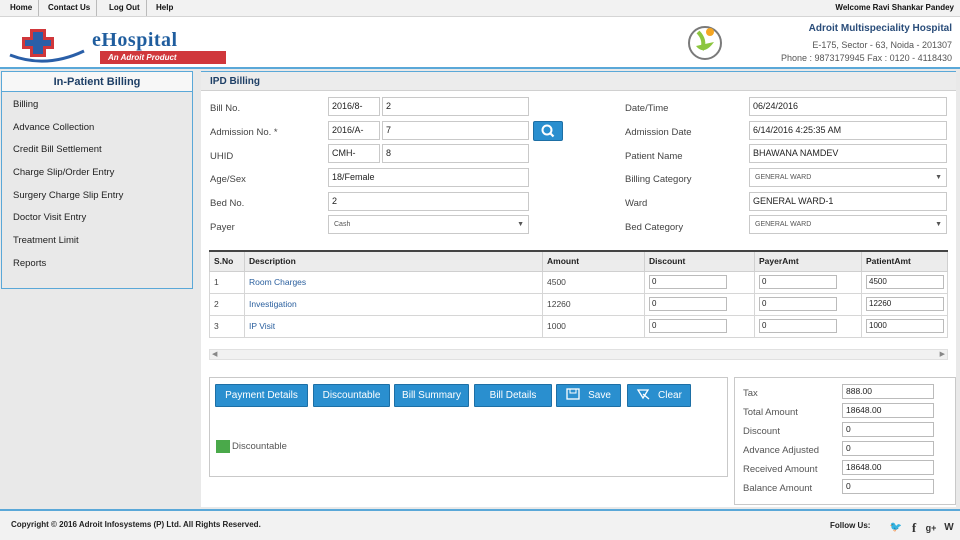 This screenshot has width=960, height=540. I want to click on patient-name-field: BHAWANA NAMDEV, so click(848, 153).